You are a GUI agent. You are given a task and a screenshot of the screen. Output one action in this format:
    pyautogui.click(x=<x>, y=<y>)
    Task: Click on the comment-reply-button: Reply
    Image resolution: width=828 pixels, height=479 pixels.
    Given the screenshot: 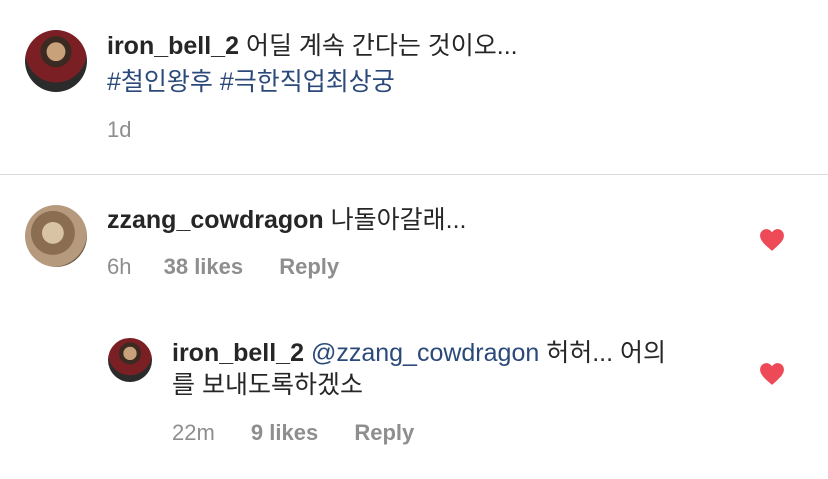 What is the action you would take?
    pyautogui.click(x=309, y=266)
    